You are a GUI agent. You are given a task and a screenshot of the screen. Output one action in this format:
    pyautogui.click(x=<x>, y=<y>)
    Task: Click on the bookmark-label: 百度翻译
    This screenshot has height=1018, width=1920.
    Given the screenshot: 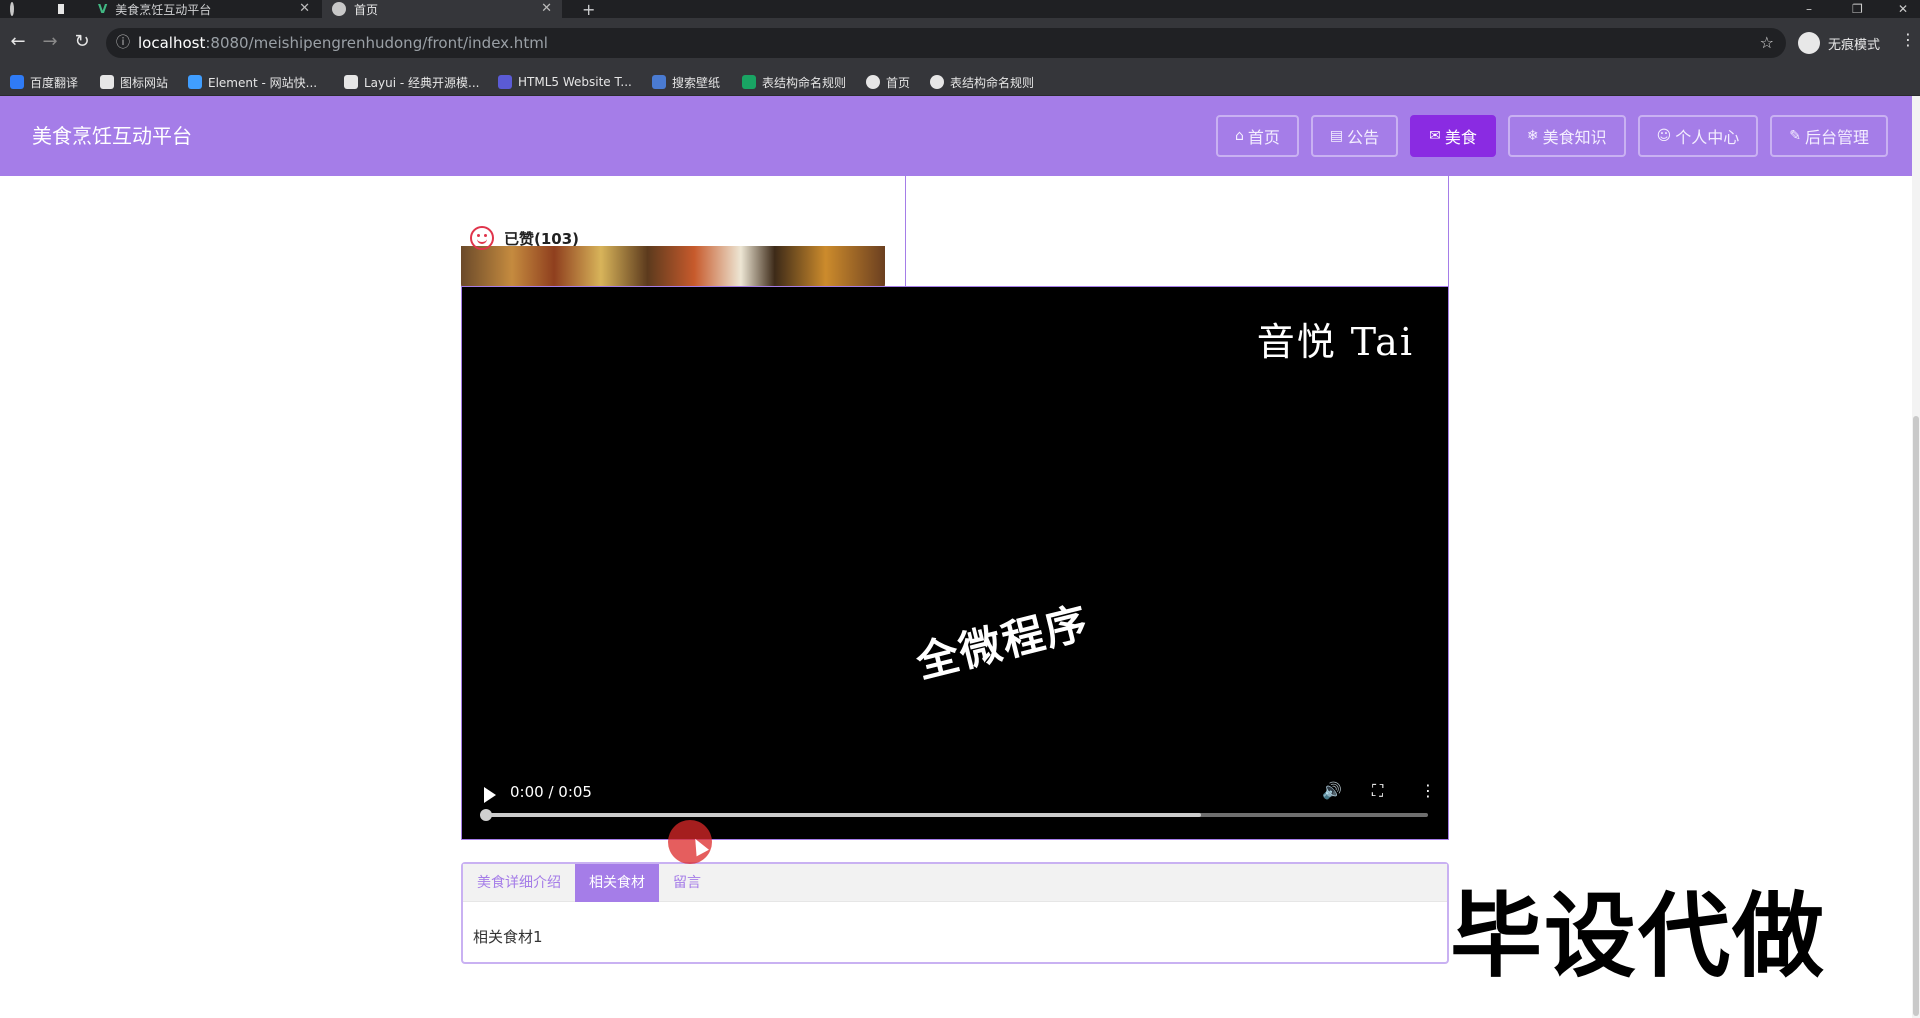 What is the action you would take?
    pyautogui.click(x=54, y=82)
    